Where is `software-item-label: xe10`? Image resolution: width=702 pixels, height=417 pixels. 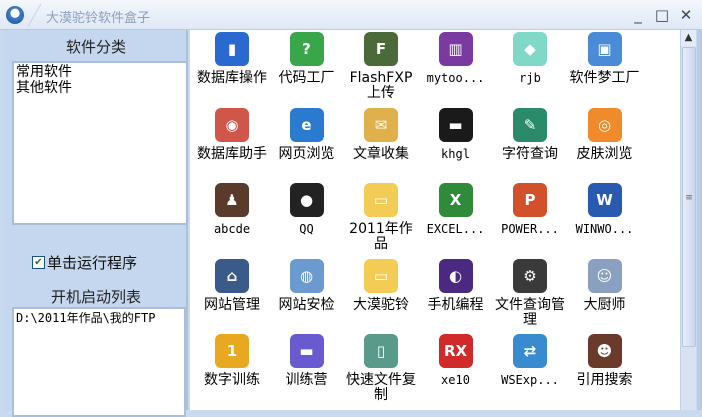 software-item-label: xe10 is located at coordinates (455, 380).